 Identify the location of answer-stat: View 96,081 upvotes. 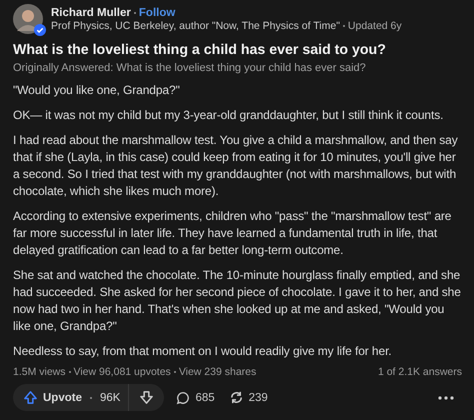
(122, 372).